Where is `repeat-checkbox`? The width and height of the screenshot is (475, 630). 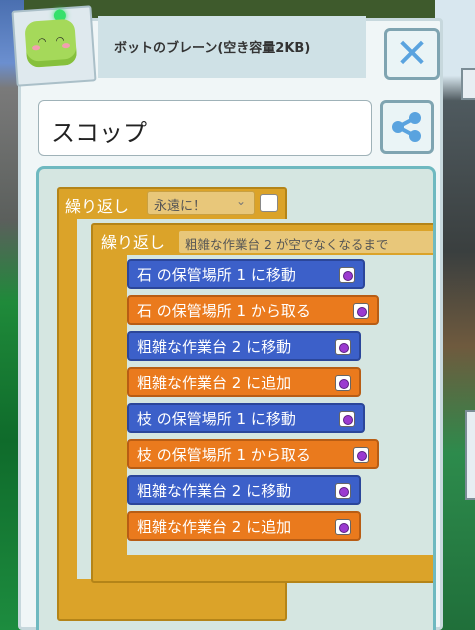
repeat-checkbox is located at coordinates (269, 203).